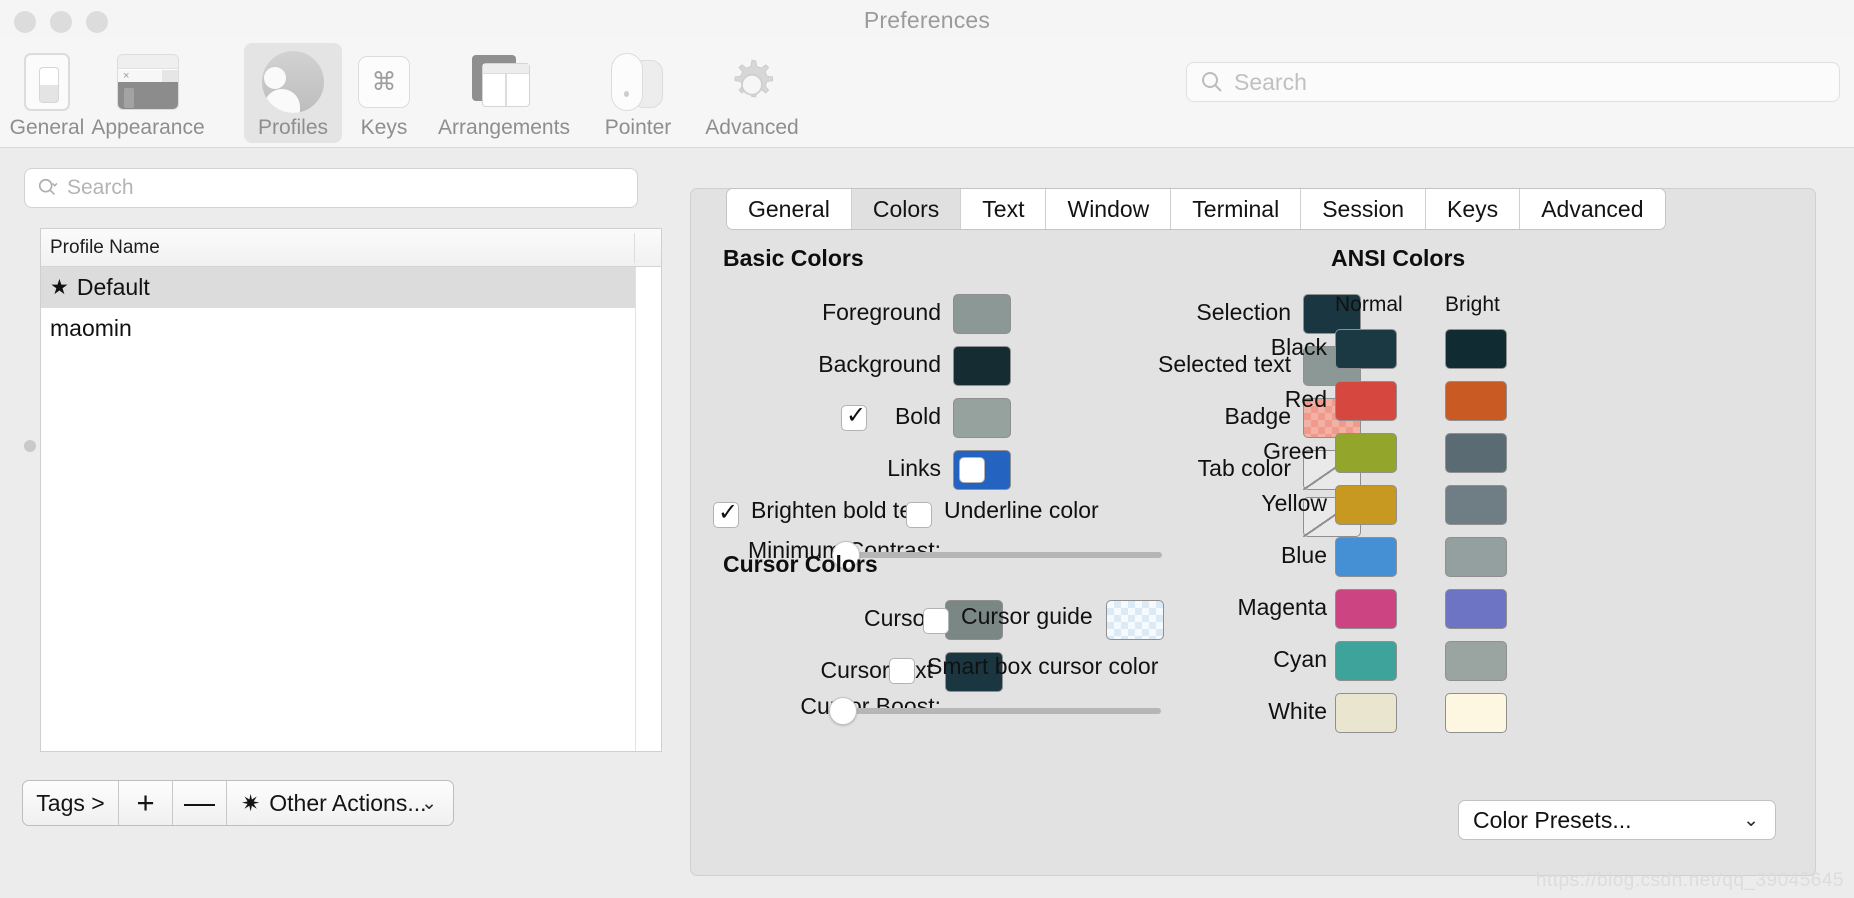 Image resolution: width=1854 pixels, height=898 pixels. I want to click on column-divider, so click(634, 248).